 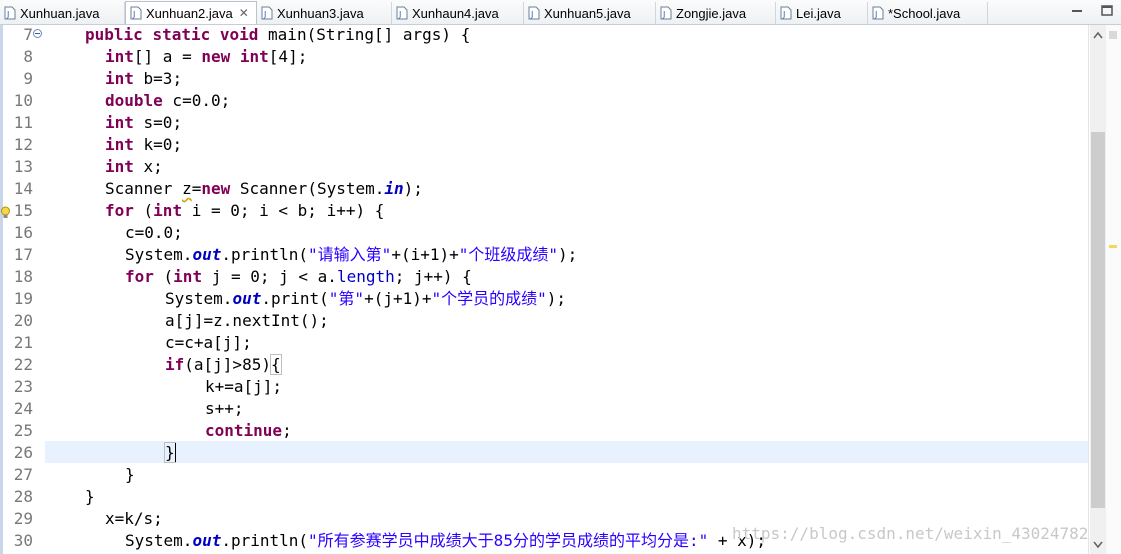 I want to click on tab-lei: J Lei.java, so click(x=822, y=13).